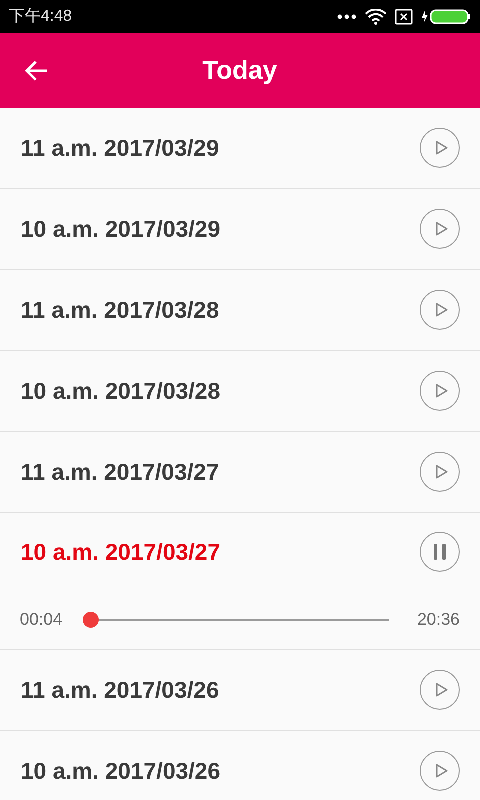  I want to click on pause-button, so click(440, 552).